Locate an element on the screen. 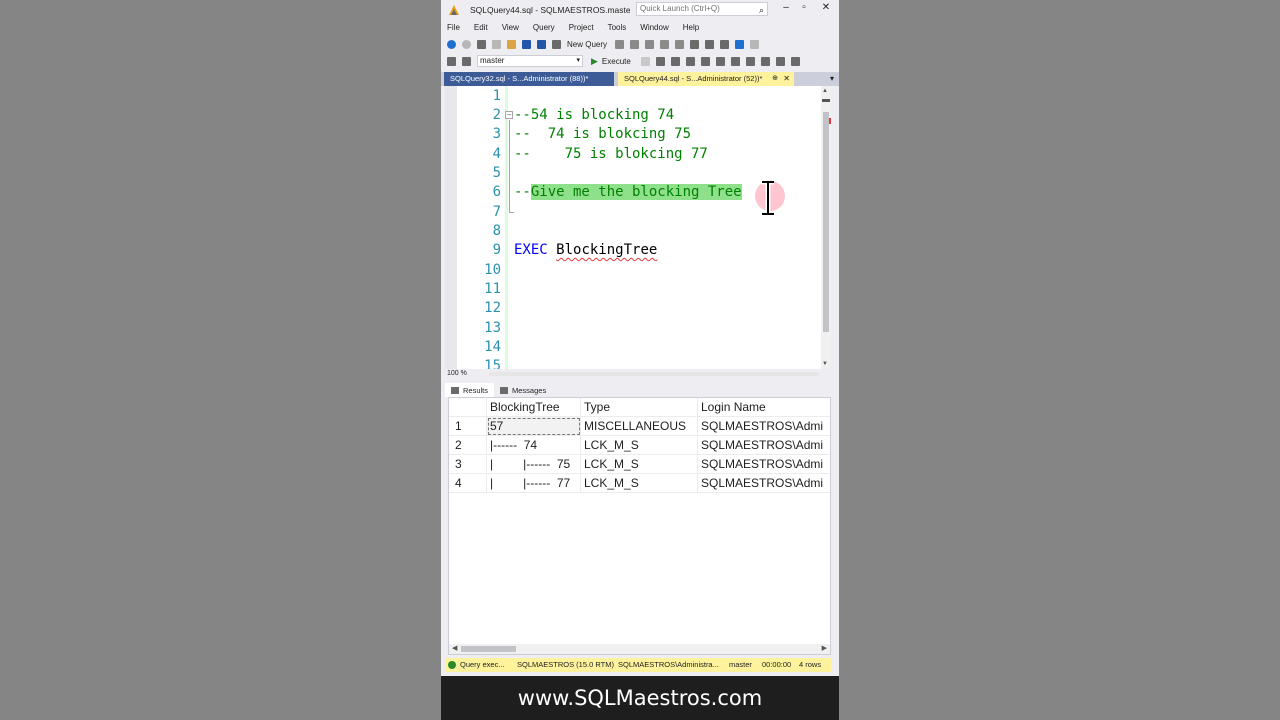  row-number: 1 is located at coordinates (468, 426).